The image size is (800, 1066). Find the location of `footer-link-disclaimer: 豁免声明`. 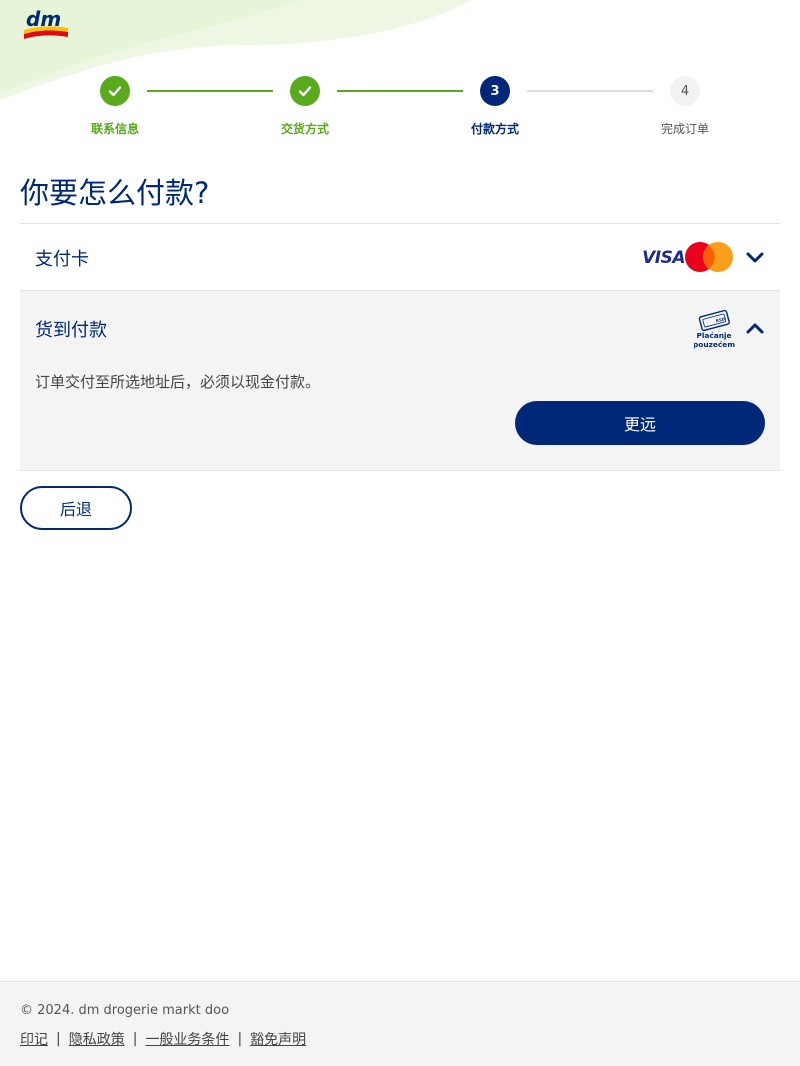

footer-link-disclaimer: 豁免声明 is located at coordinates (278, 1039).